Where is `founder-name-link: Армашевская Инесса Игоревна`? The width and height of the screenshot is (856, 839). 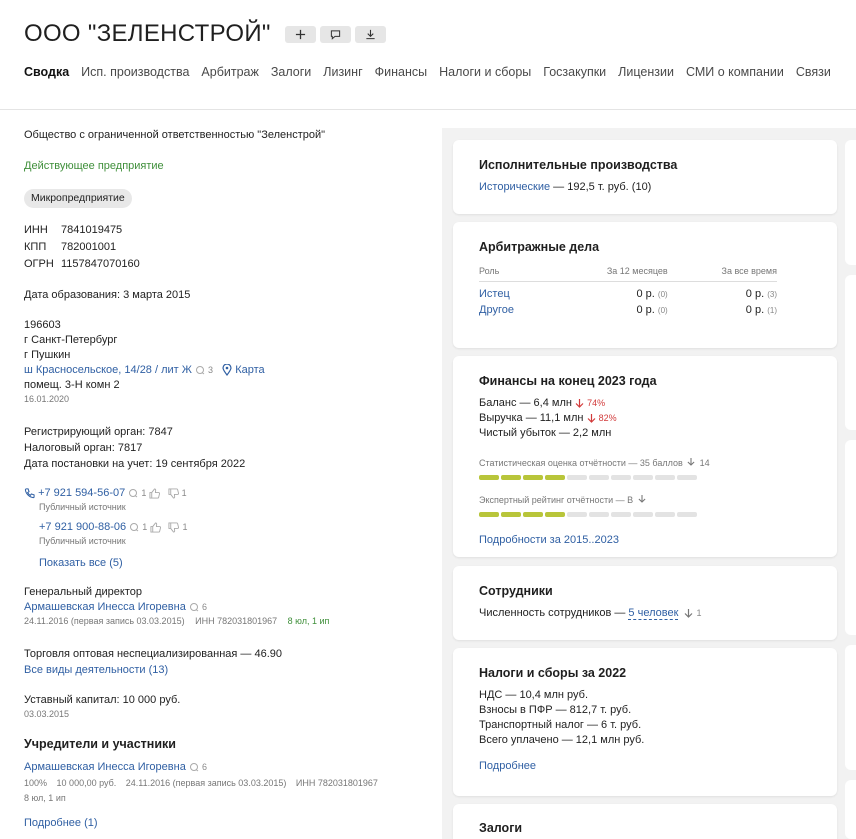
founder-name-link: Армашевская Инесса Игоревна is located at coordinates (105, 767).